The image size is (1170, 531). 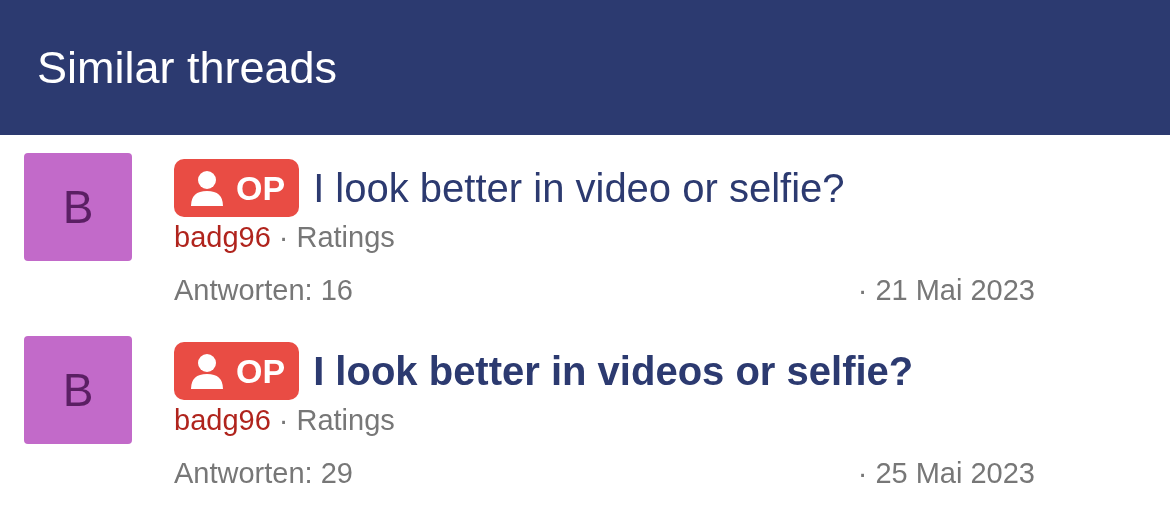 I want to click on thread-title-link: I look better in videos or selfie?, so click(x=613, y=371).